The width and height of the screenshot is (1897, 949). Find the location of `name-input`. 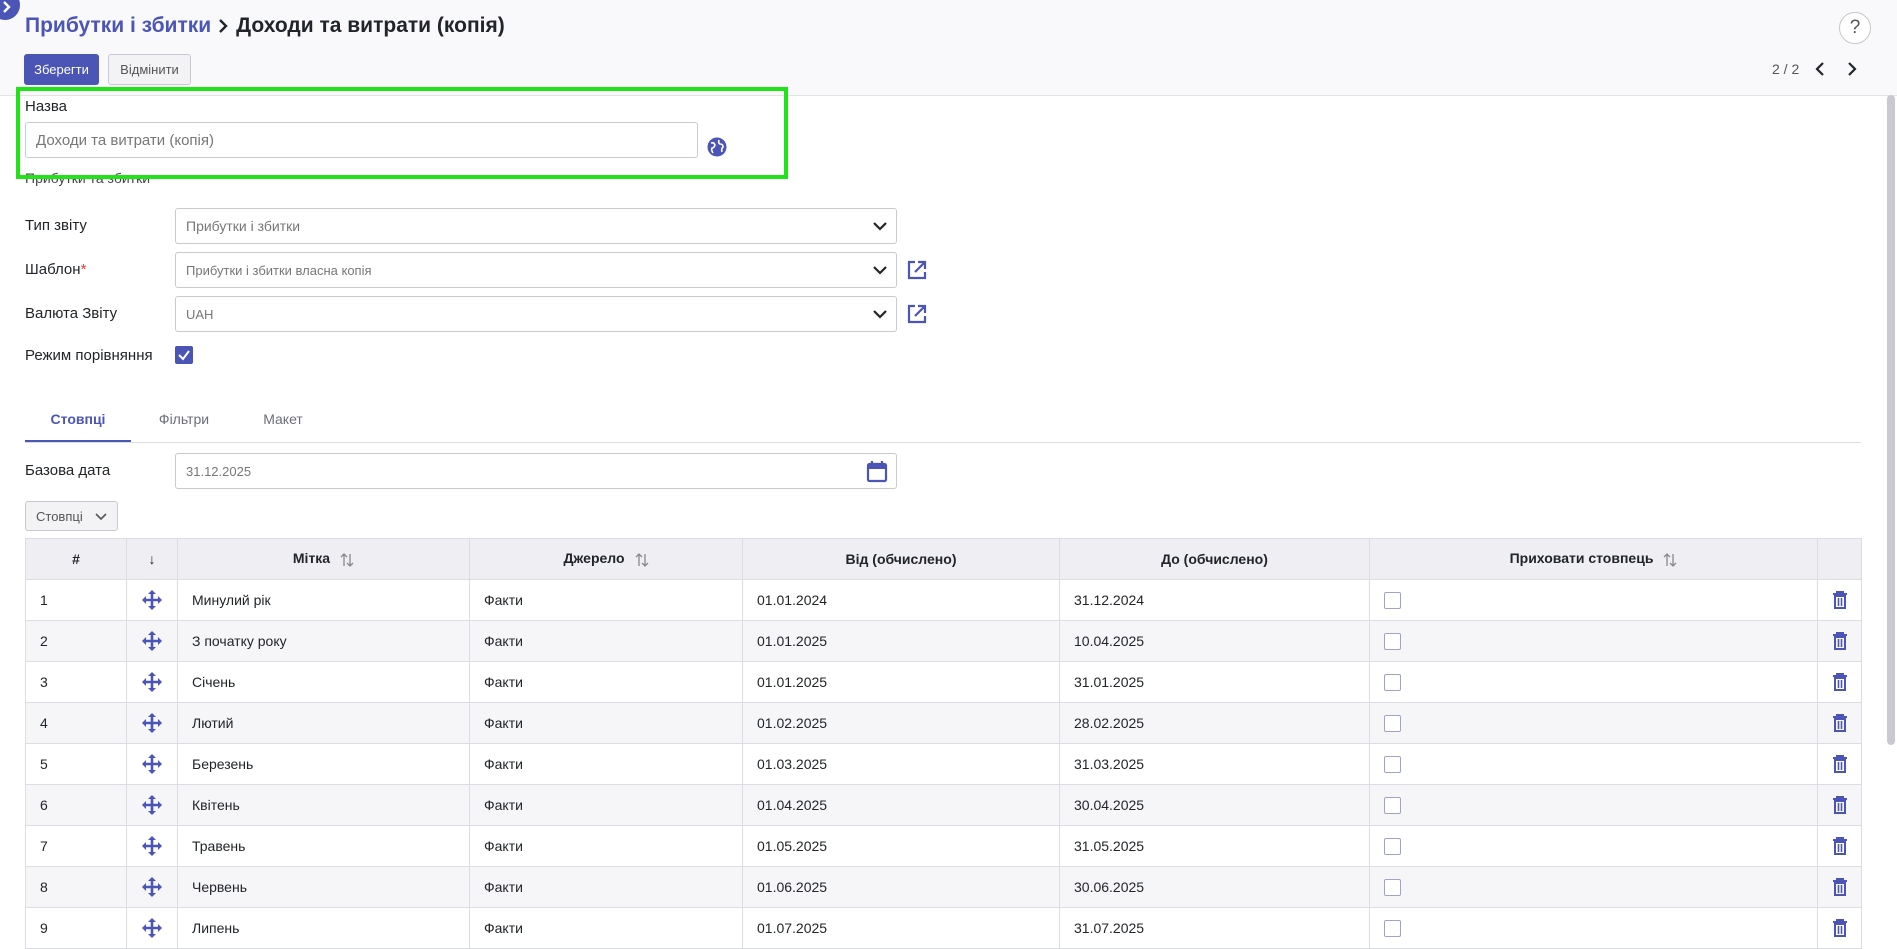

name-input is located at coordinates (361, 140).